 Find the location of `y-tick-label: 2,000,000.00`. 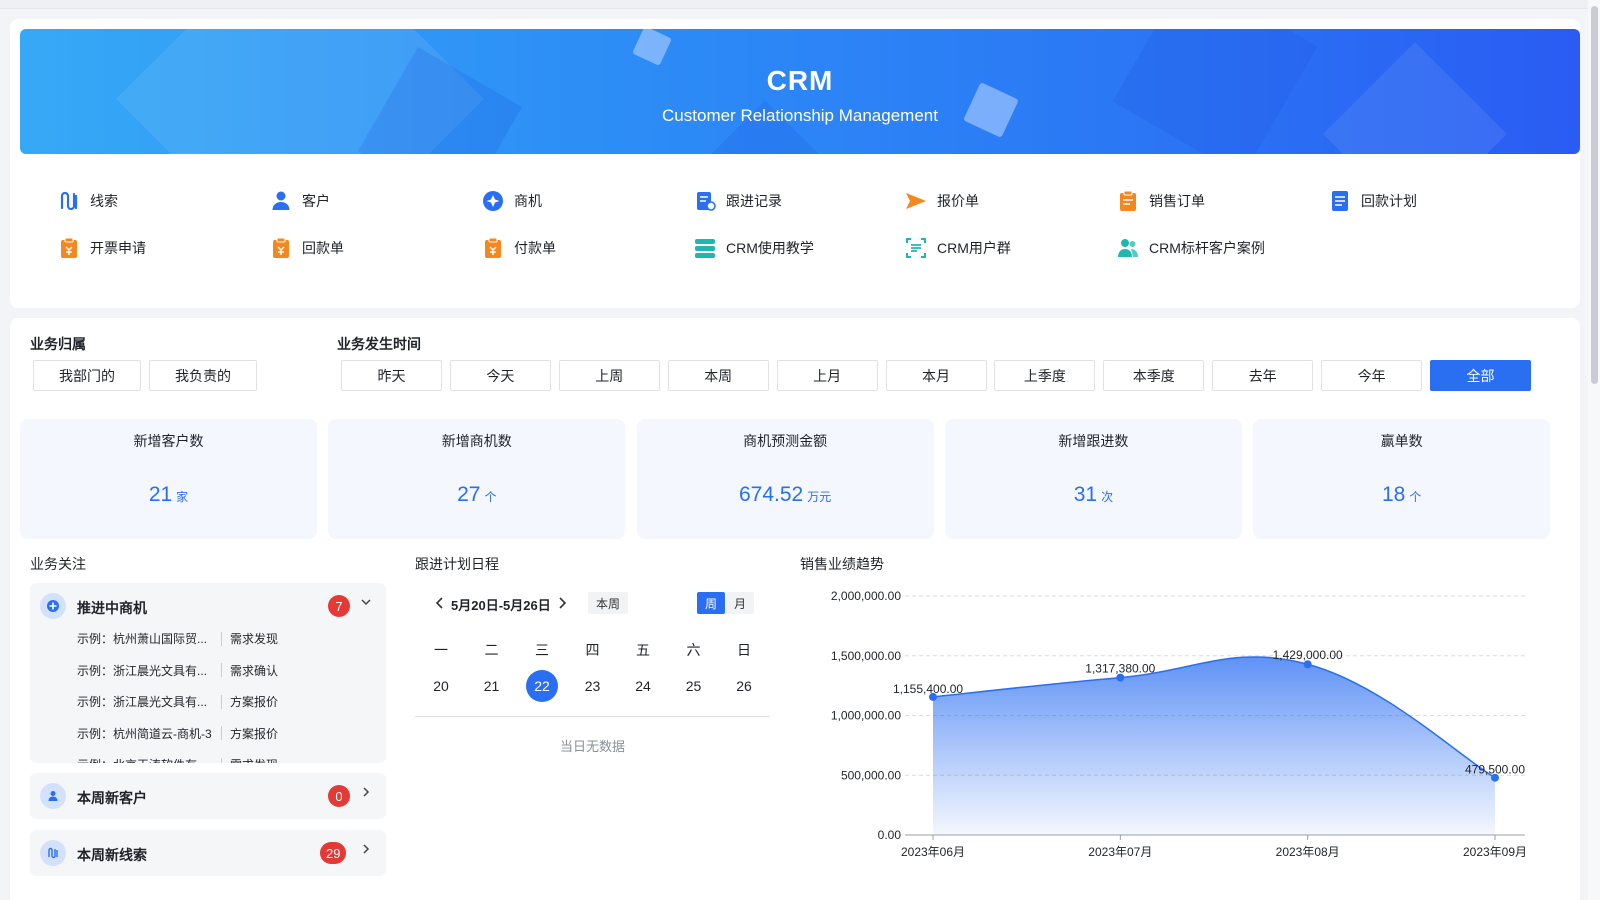

y-tick-label: 2,000,000.00 is located at coordinates (866, 596).